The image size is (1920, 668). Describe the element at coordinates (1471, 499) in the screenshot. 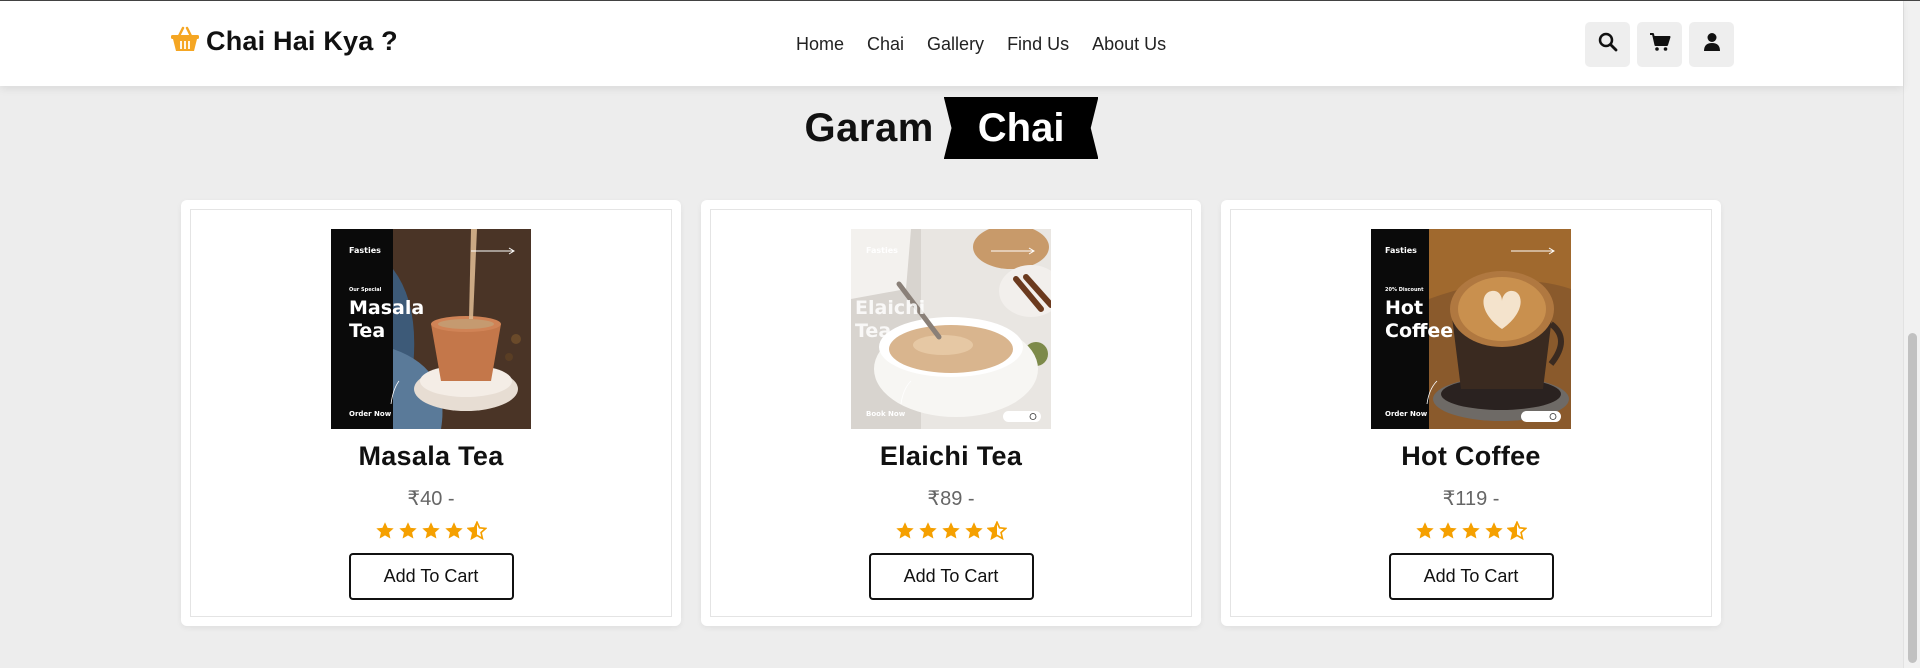

I see `product-price: ₹119 -` at that location.